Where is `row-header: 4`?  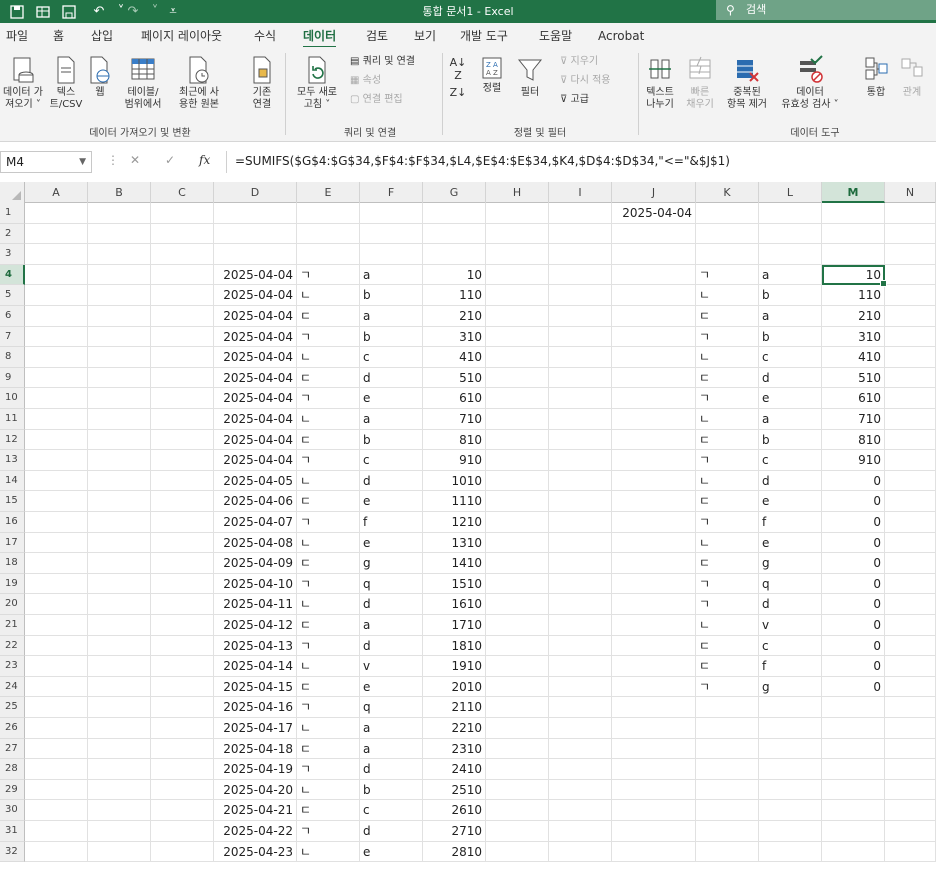 row-header: 4 is located at coordinates (12, 275).